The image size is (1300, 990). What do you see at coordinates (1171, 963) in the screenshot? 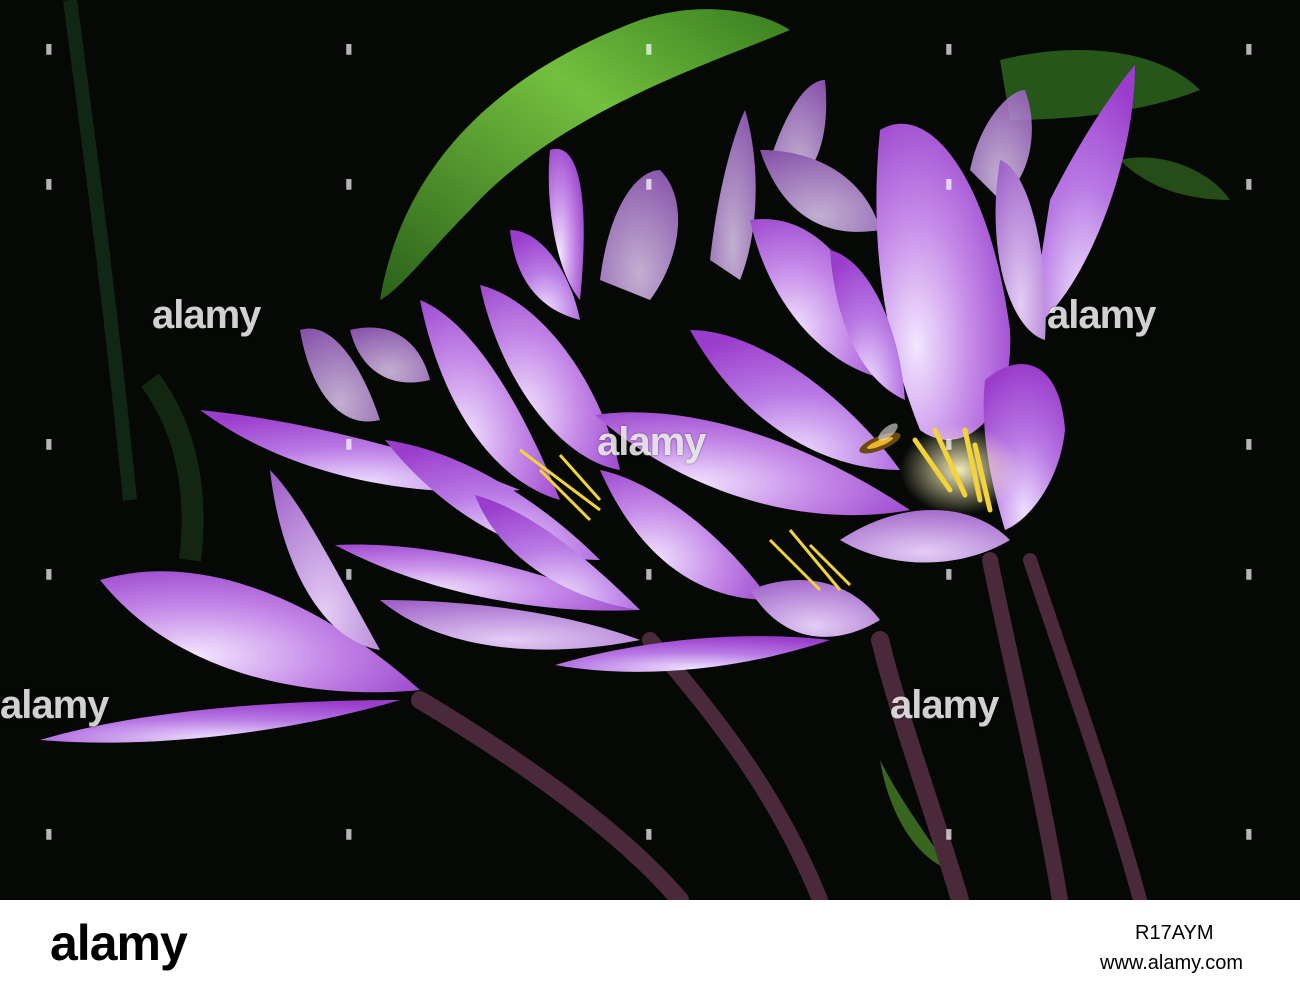
I see `site-url: www.alamy.com` at bounding box center [1171, 963].